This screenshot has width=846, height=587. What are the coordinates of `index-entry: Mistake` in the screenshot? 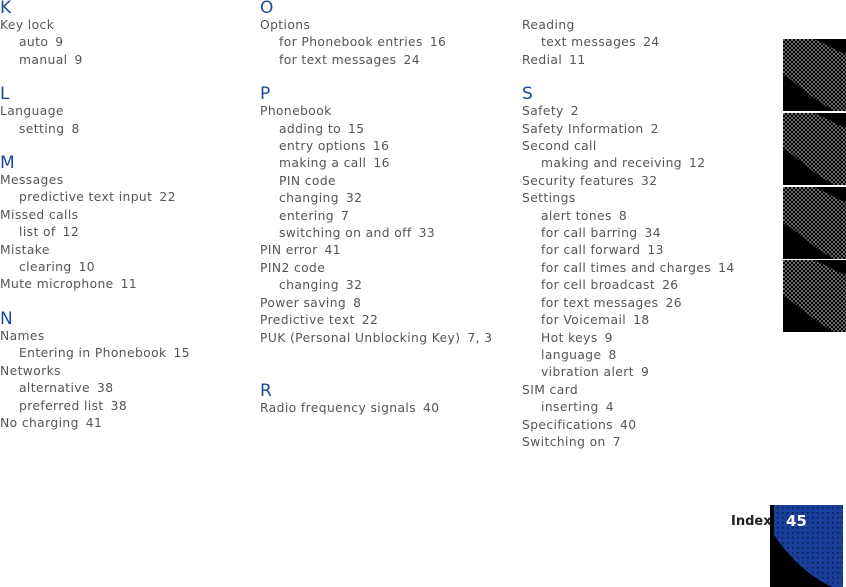 It's located at (125, 250).